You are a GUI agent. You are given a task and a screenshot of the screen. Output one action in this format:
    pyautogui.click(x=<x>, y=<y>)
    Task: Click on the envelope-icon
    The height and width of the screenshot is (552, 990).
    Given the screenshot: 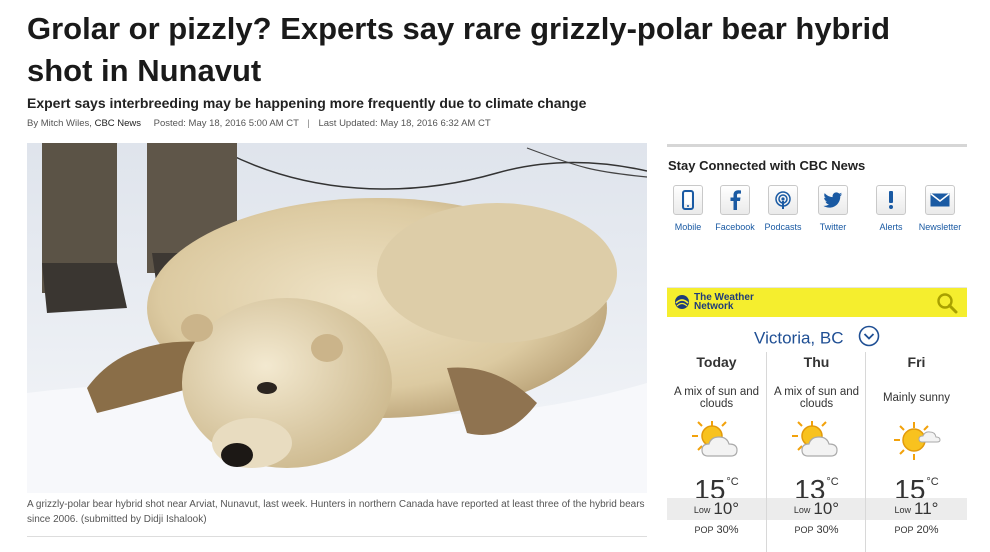 What is the action you would take?
    pyautogui.click(x=940, y=200)
    